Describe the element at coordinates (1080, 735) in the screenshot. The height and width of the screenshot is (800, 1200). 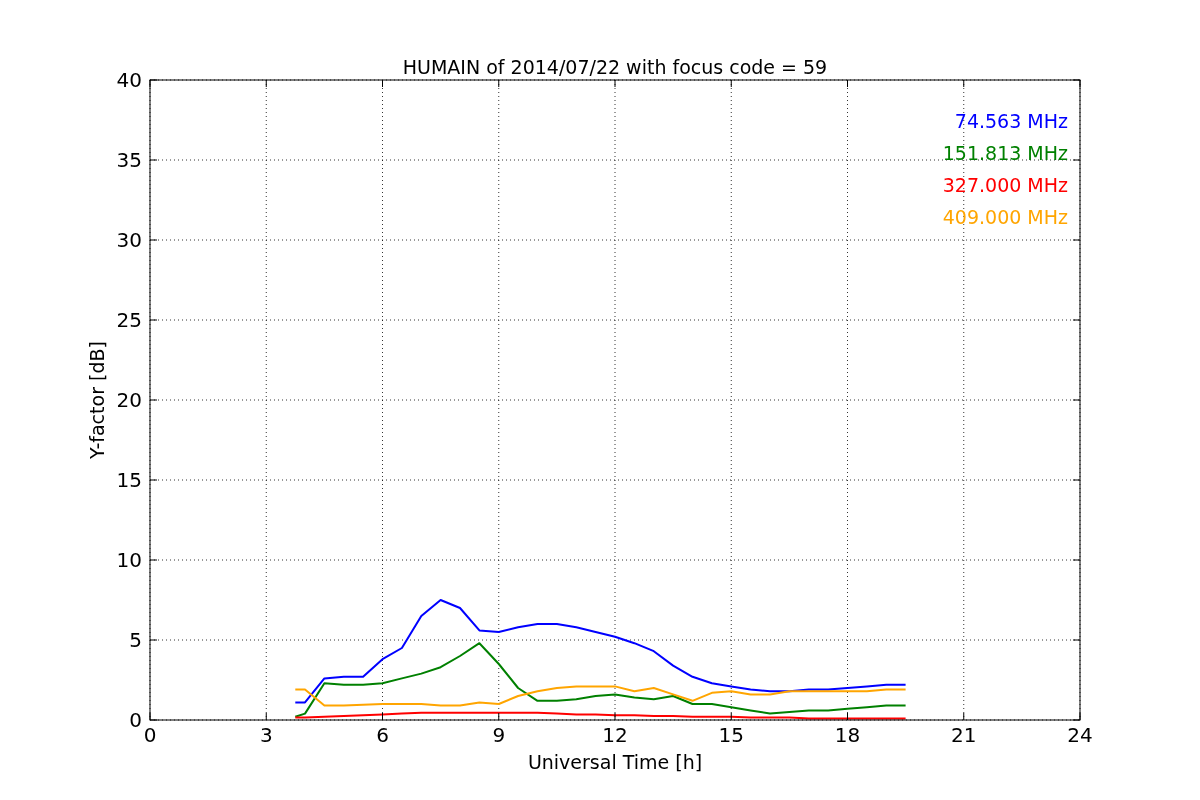
I see `x-tick-label: 24` at that location.